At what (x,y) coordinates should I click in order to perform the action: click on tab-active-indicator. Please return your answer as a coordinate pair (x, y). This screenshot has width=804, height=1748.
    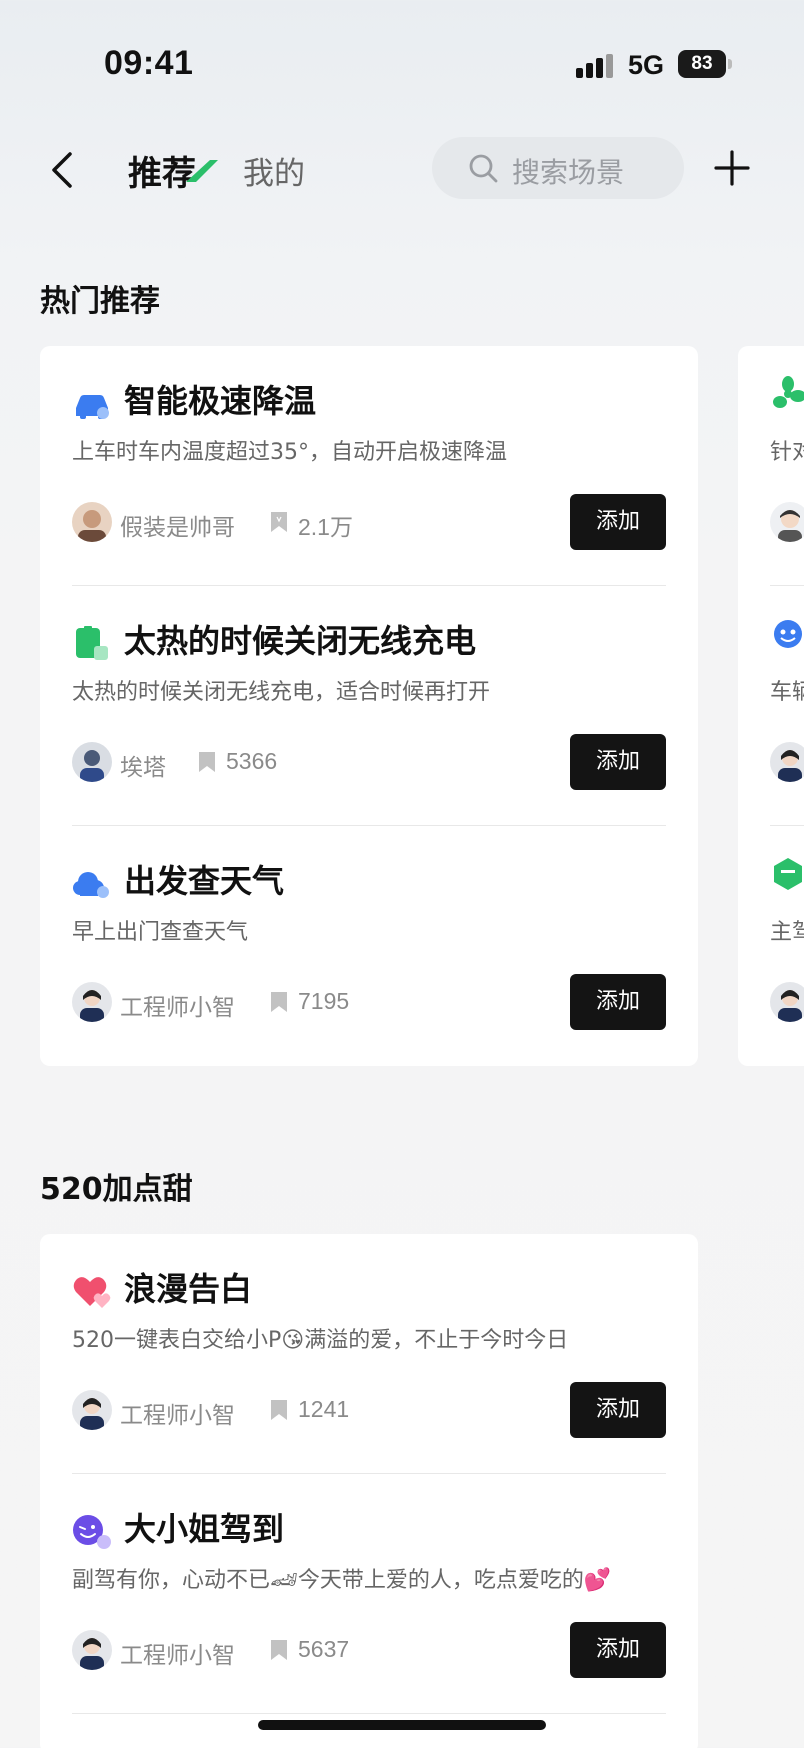
    Looking at the image, I should click on (202, 171).